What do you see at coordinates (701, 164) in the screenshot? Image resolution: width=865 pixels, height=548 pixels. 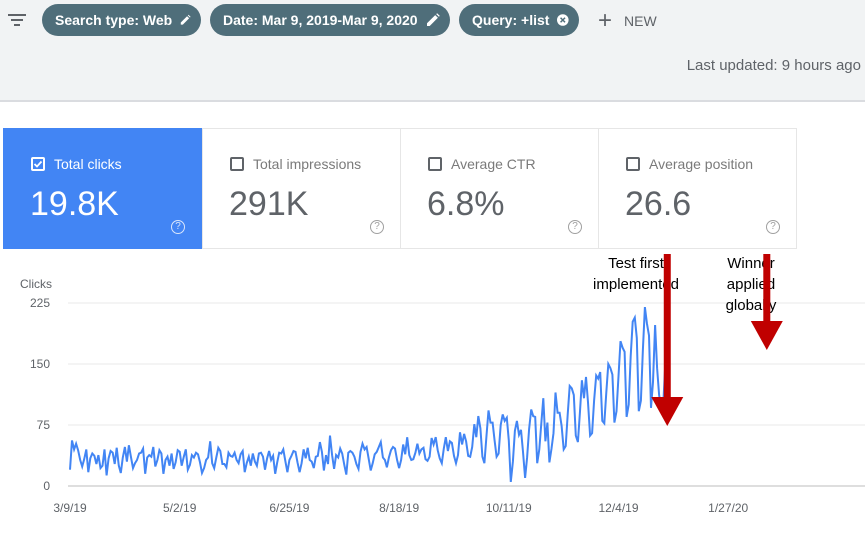 I see `metric-label: Average position` at bounding box center [701, 164].